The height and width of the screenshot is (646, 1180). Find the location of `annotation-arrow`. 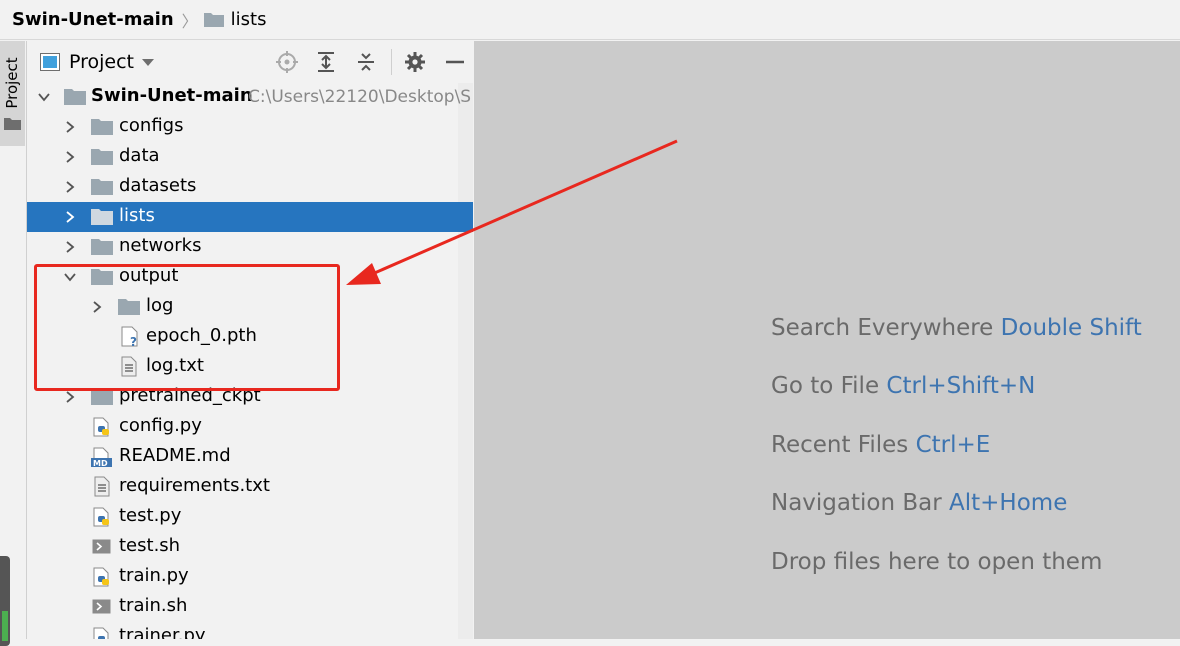

annotation-arrow is located at coordinates (512, 212).